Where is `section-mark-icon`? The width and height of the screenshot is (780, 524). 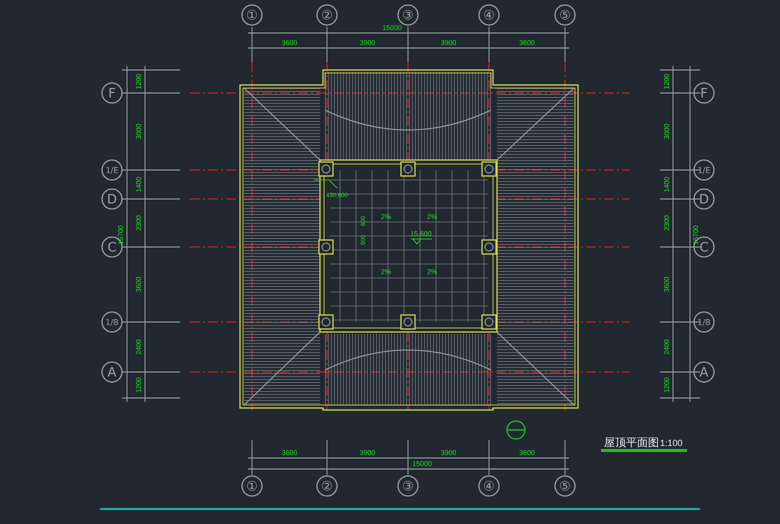
section-mark-icon is located at coordinates (516, 430).